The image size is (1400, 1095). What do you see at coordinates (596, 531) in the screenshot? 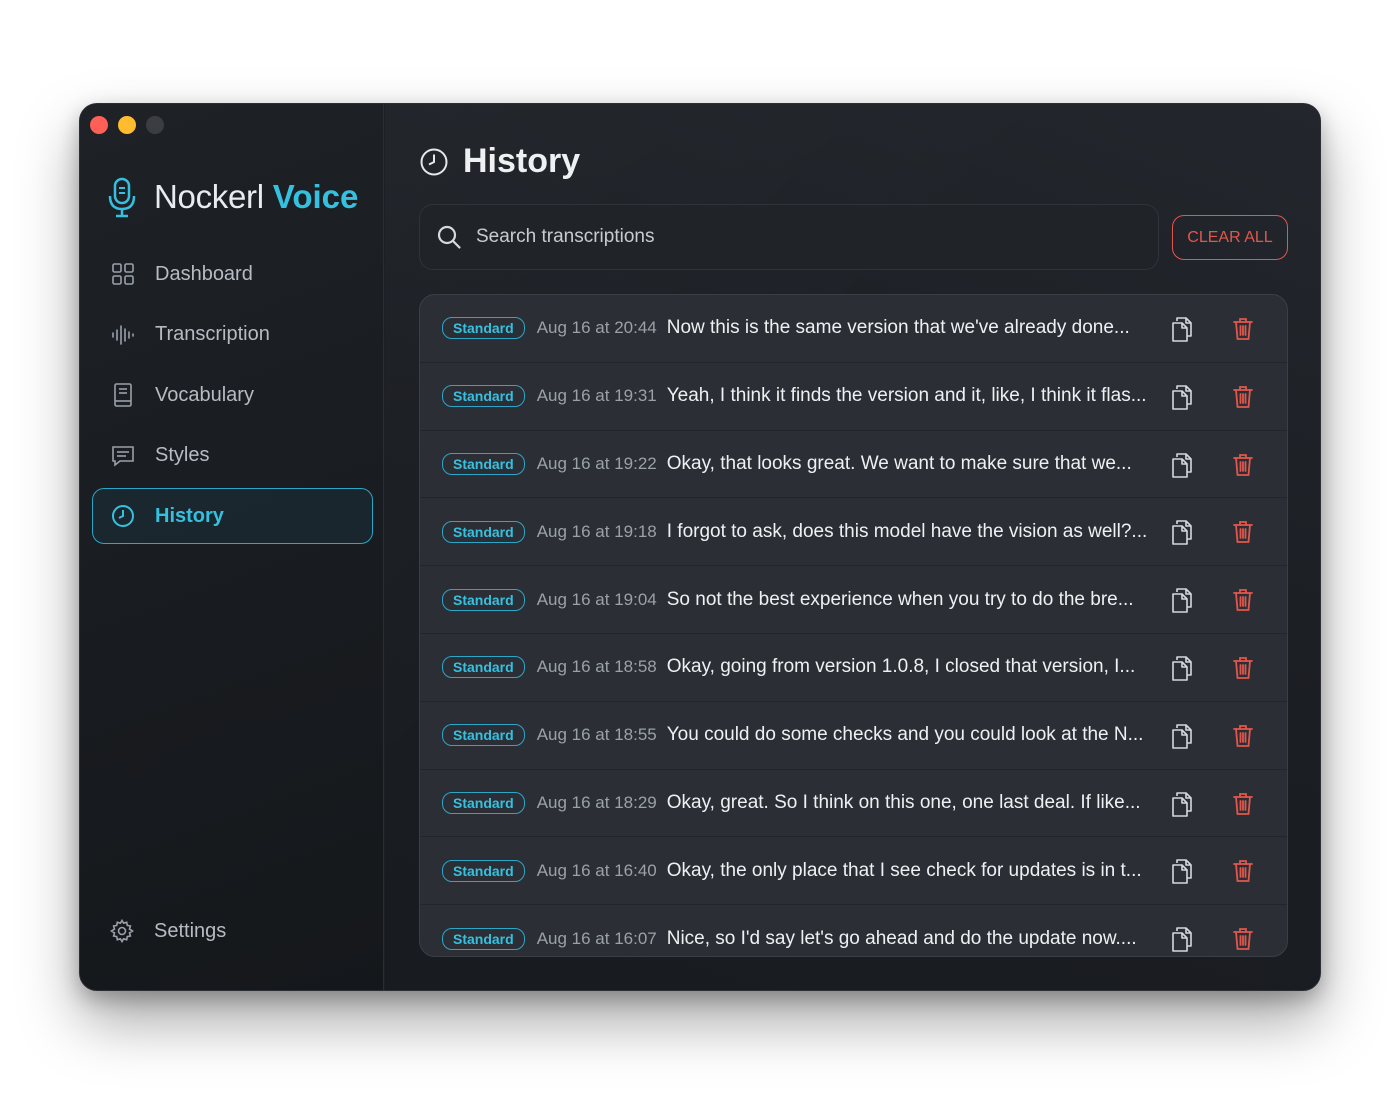
I see `timestamp: Aug 16 at 19:18` at bounding box center [596, 531].